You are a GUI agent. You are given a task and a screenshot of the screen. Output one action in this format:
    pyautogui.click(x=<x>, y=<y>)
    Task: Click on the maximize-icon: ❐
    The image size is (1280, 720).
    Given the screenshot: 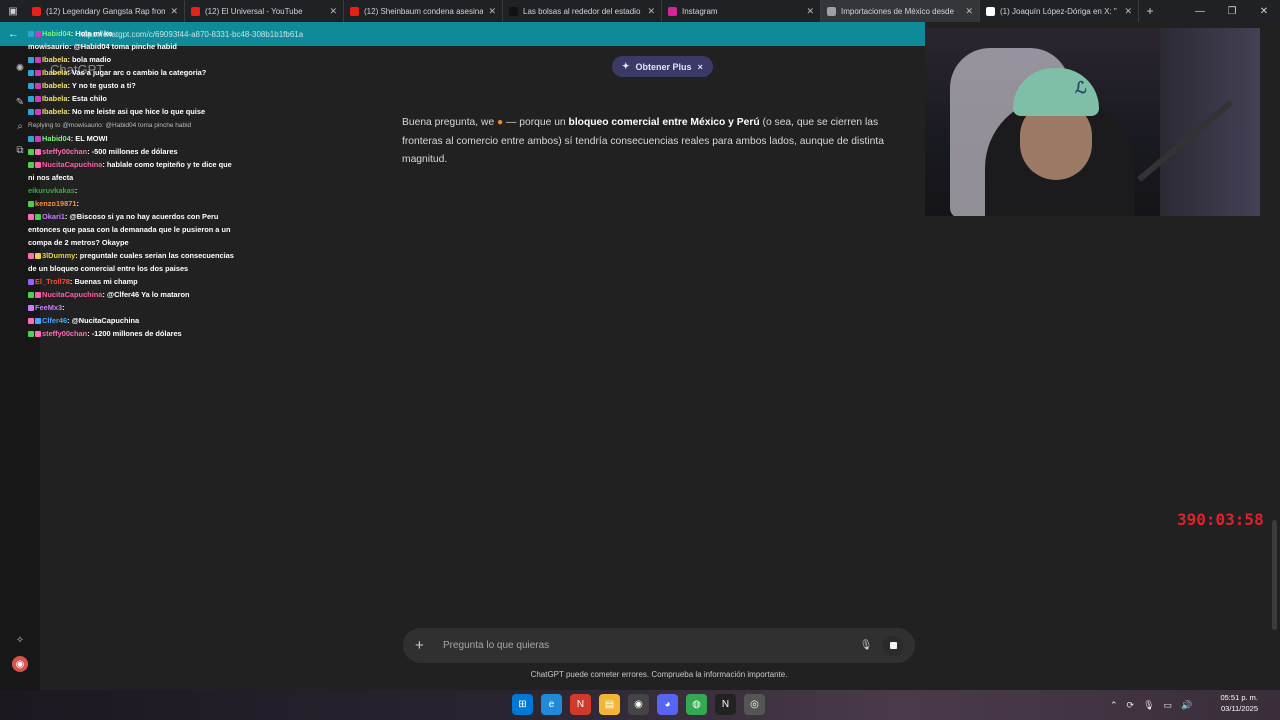 What is the action you would take?
    pyautogui.click(x=1232, y=11)
    